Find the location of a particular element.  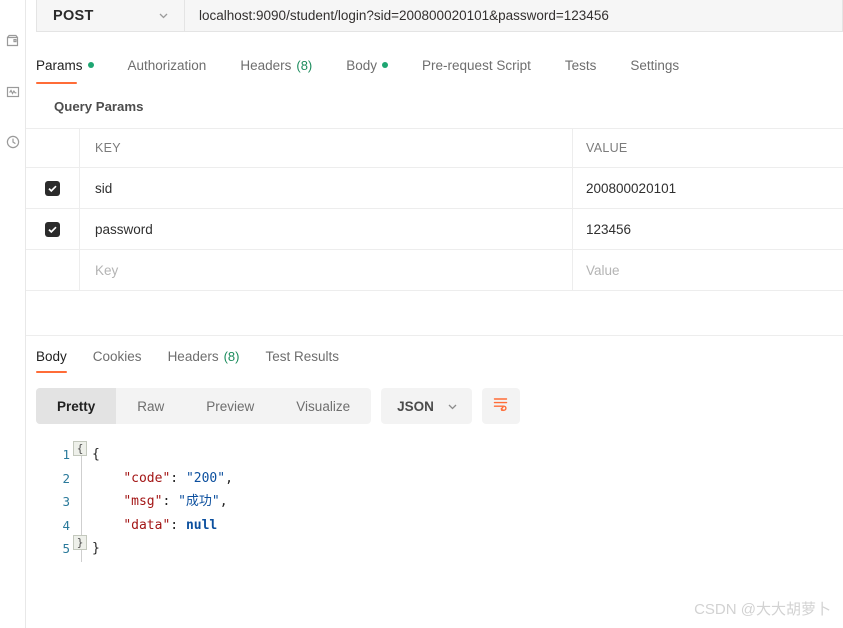

tab-headers-count: (8) is located at coordinates (304, 65).